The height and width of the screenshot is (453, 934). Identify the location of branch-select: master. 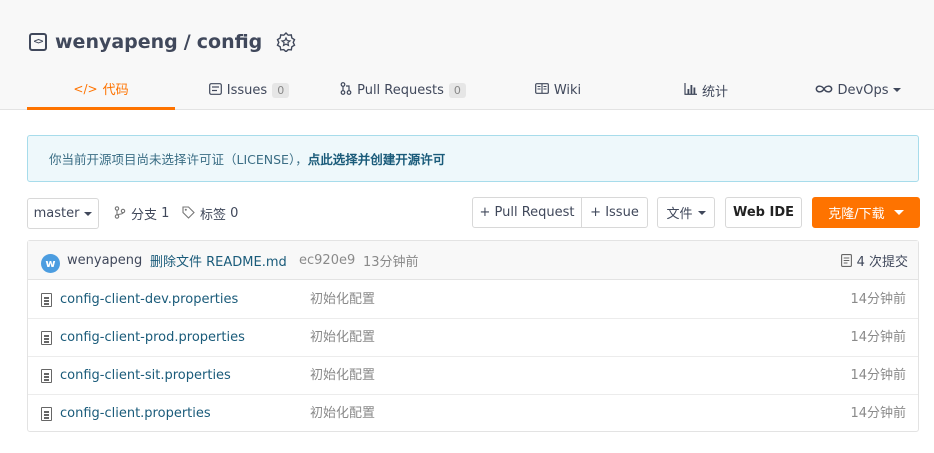
(63, 213).